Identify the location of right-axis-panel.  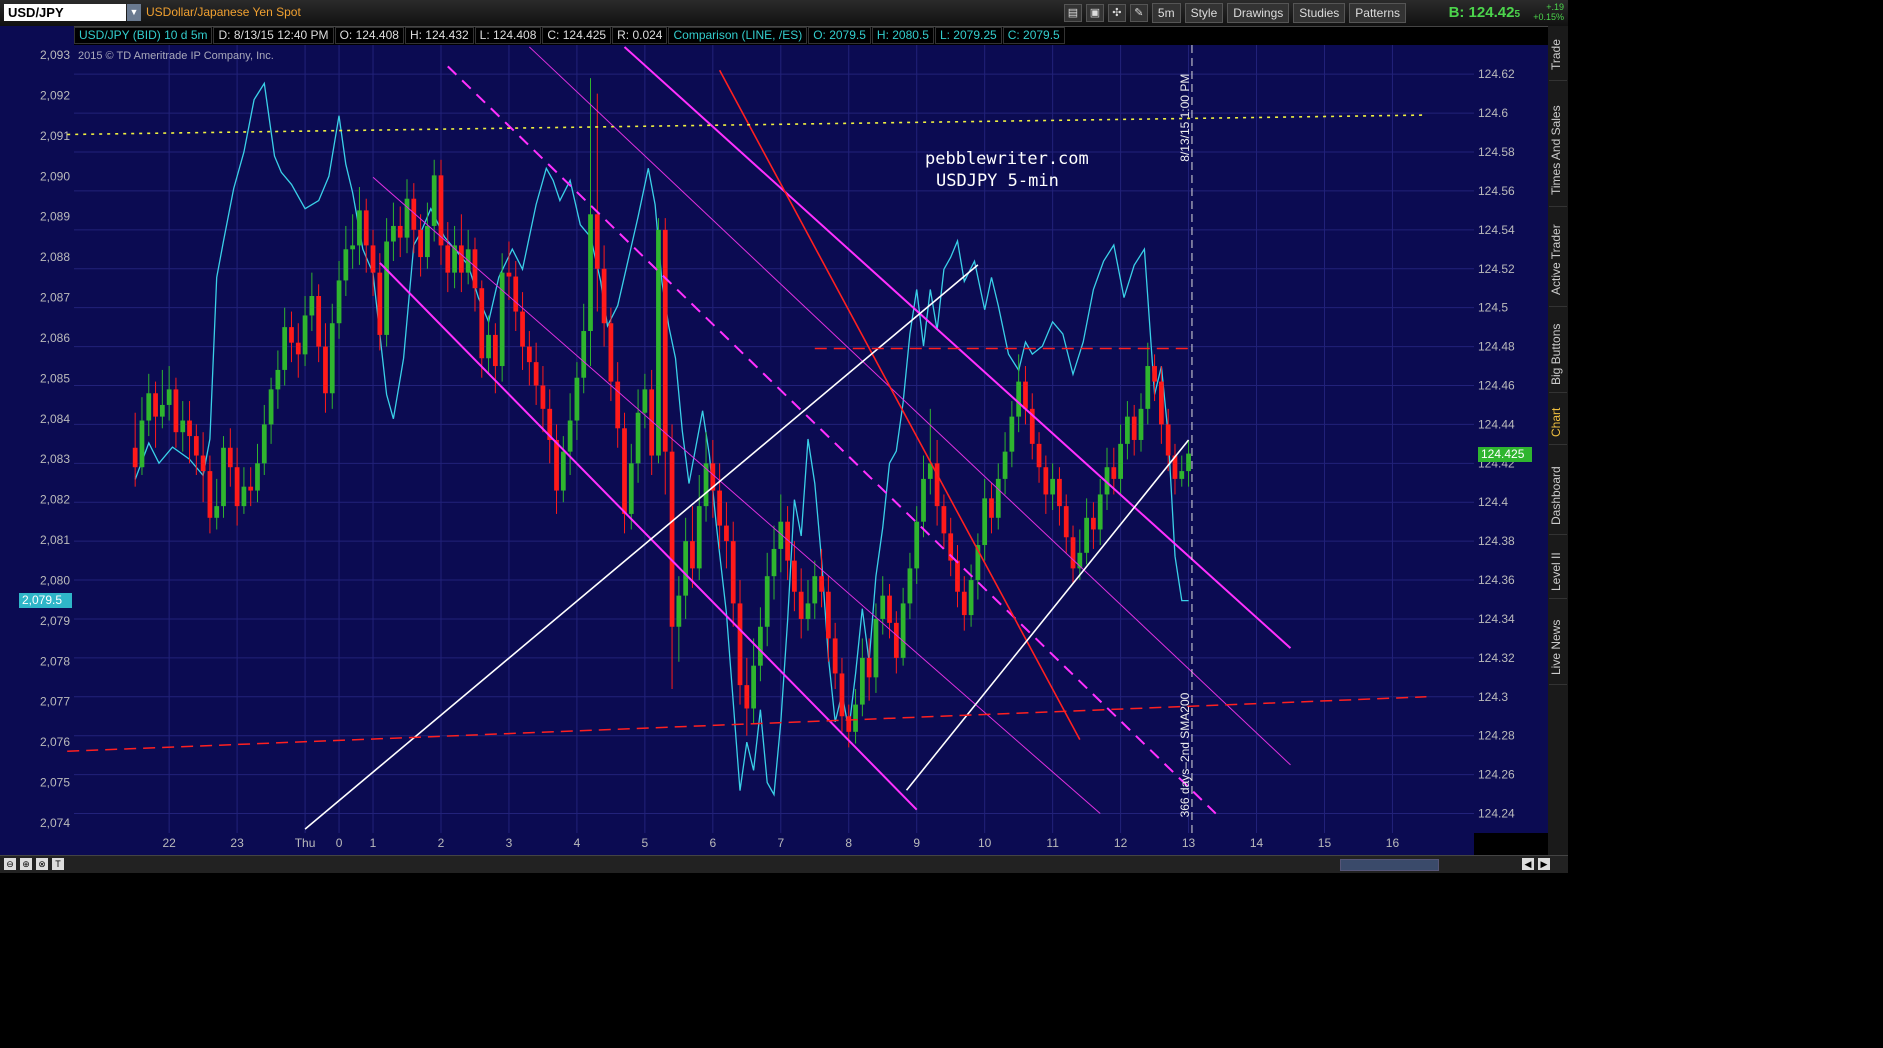
(1511, 439).